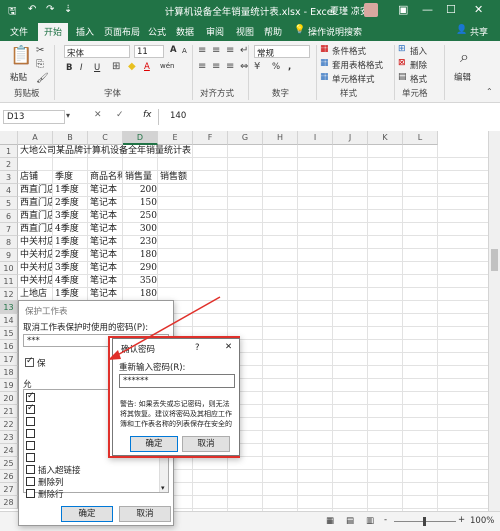  I want to click on row-header-17: 17, so click(9, 359).